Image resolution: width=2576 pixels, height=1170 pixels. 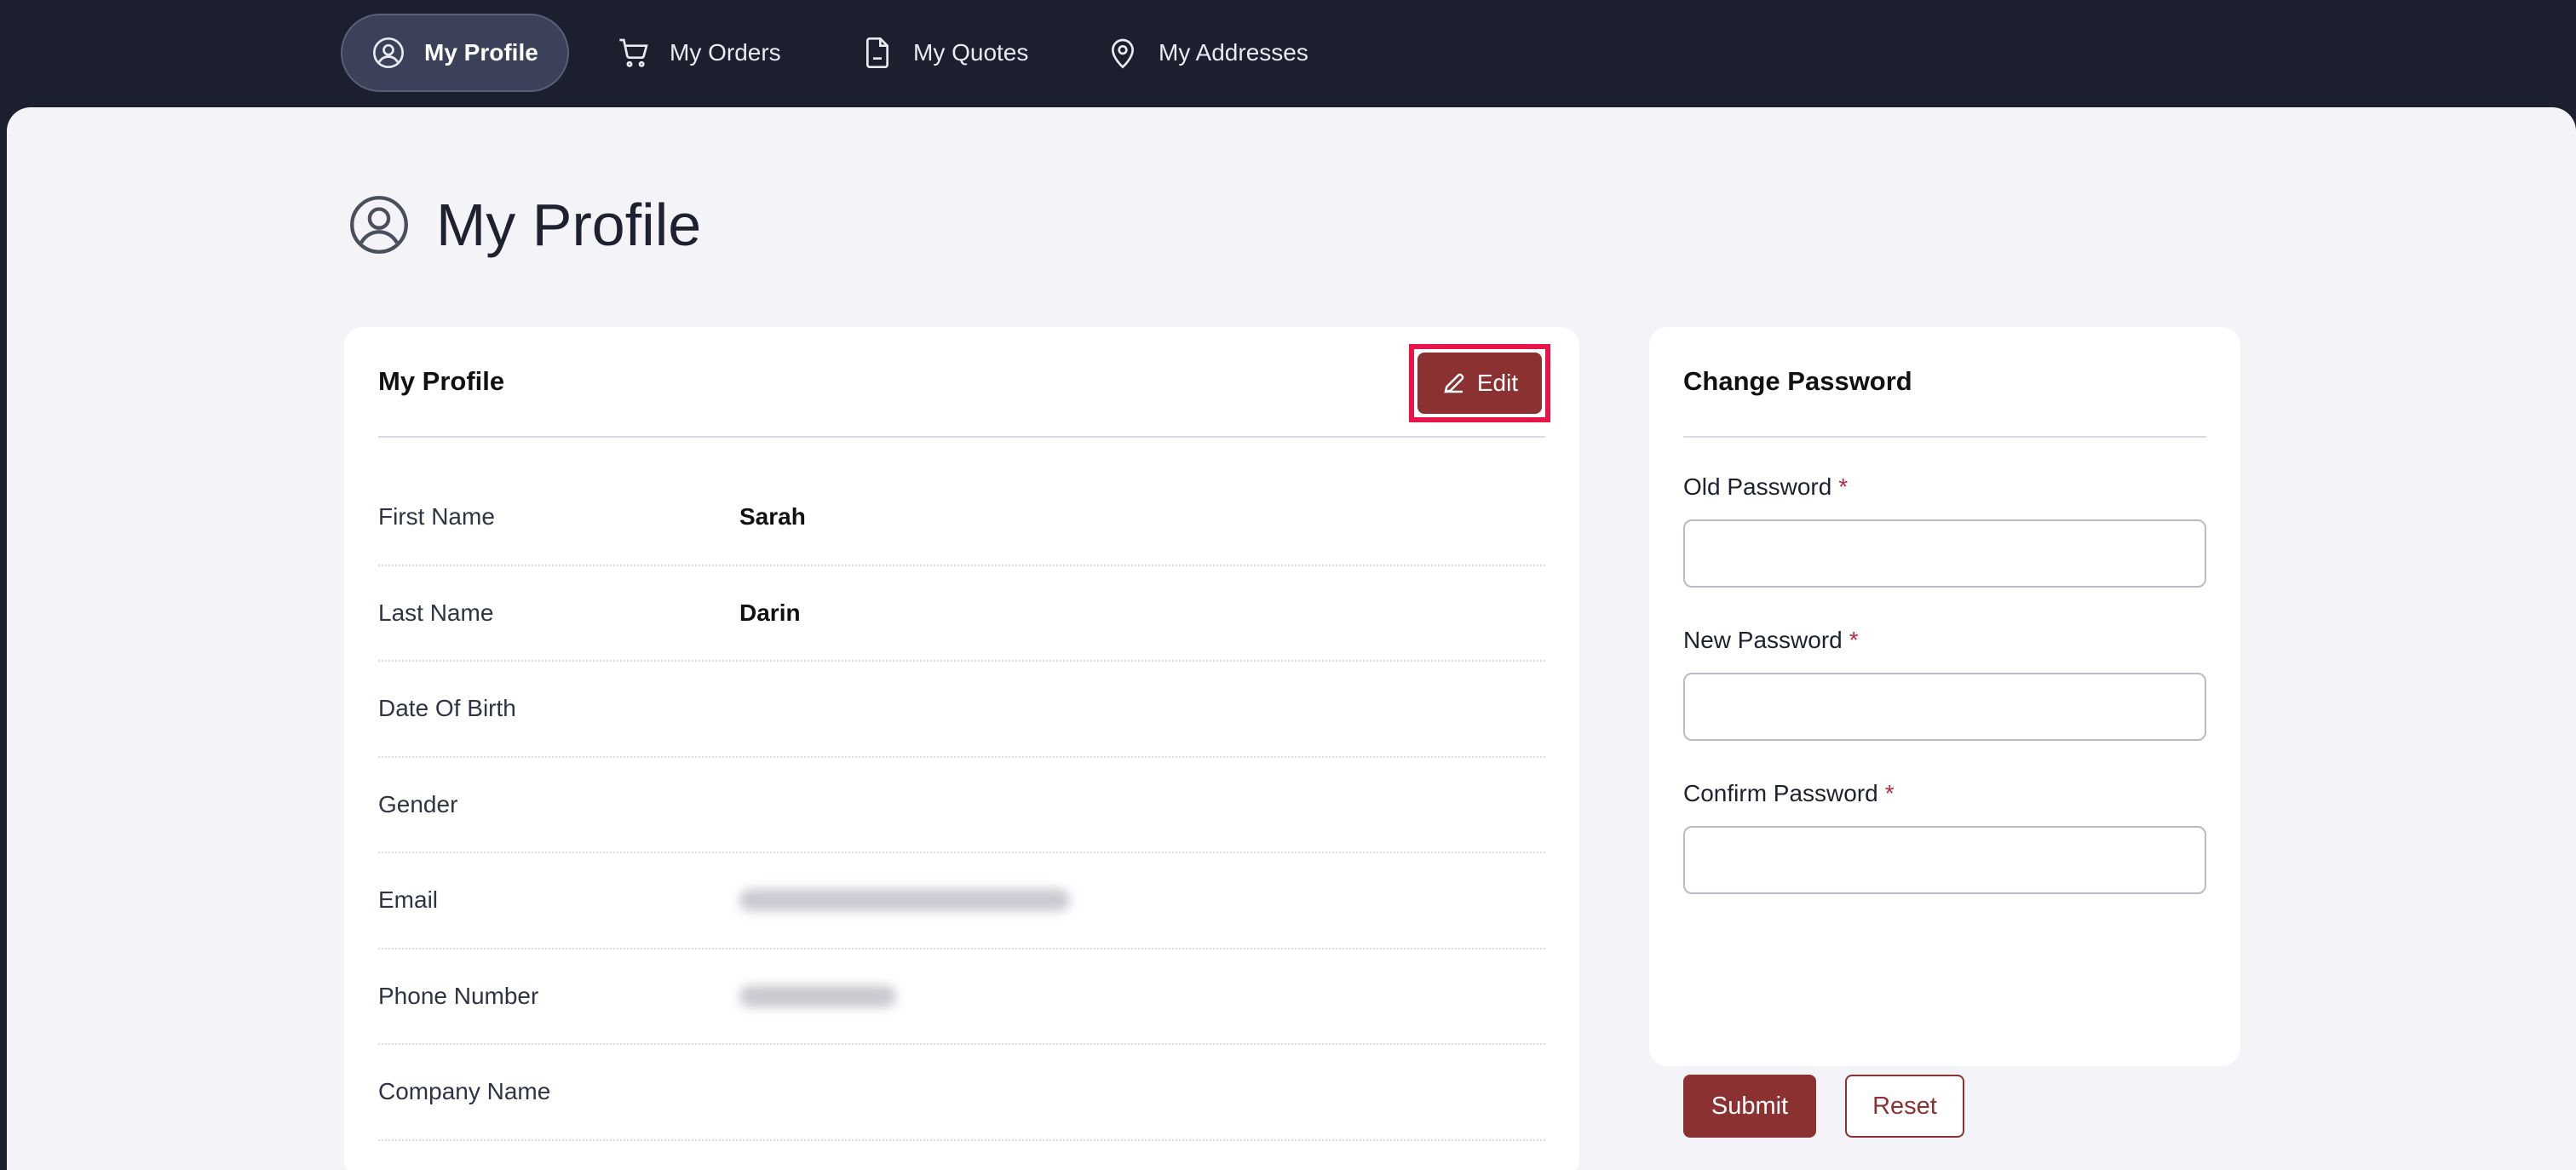 What do you see at coordinates (436, 517) in the screenshot?
I see `field-label: First Name` at bounding box center [436, 517].